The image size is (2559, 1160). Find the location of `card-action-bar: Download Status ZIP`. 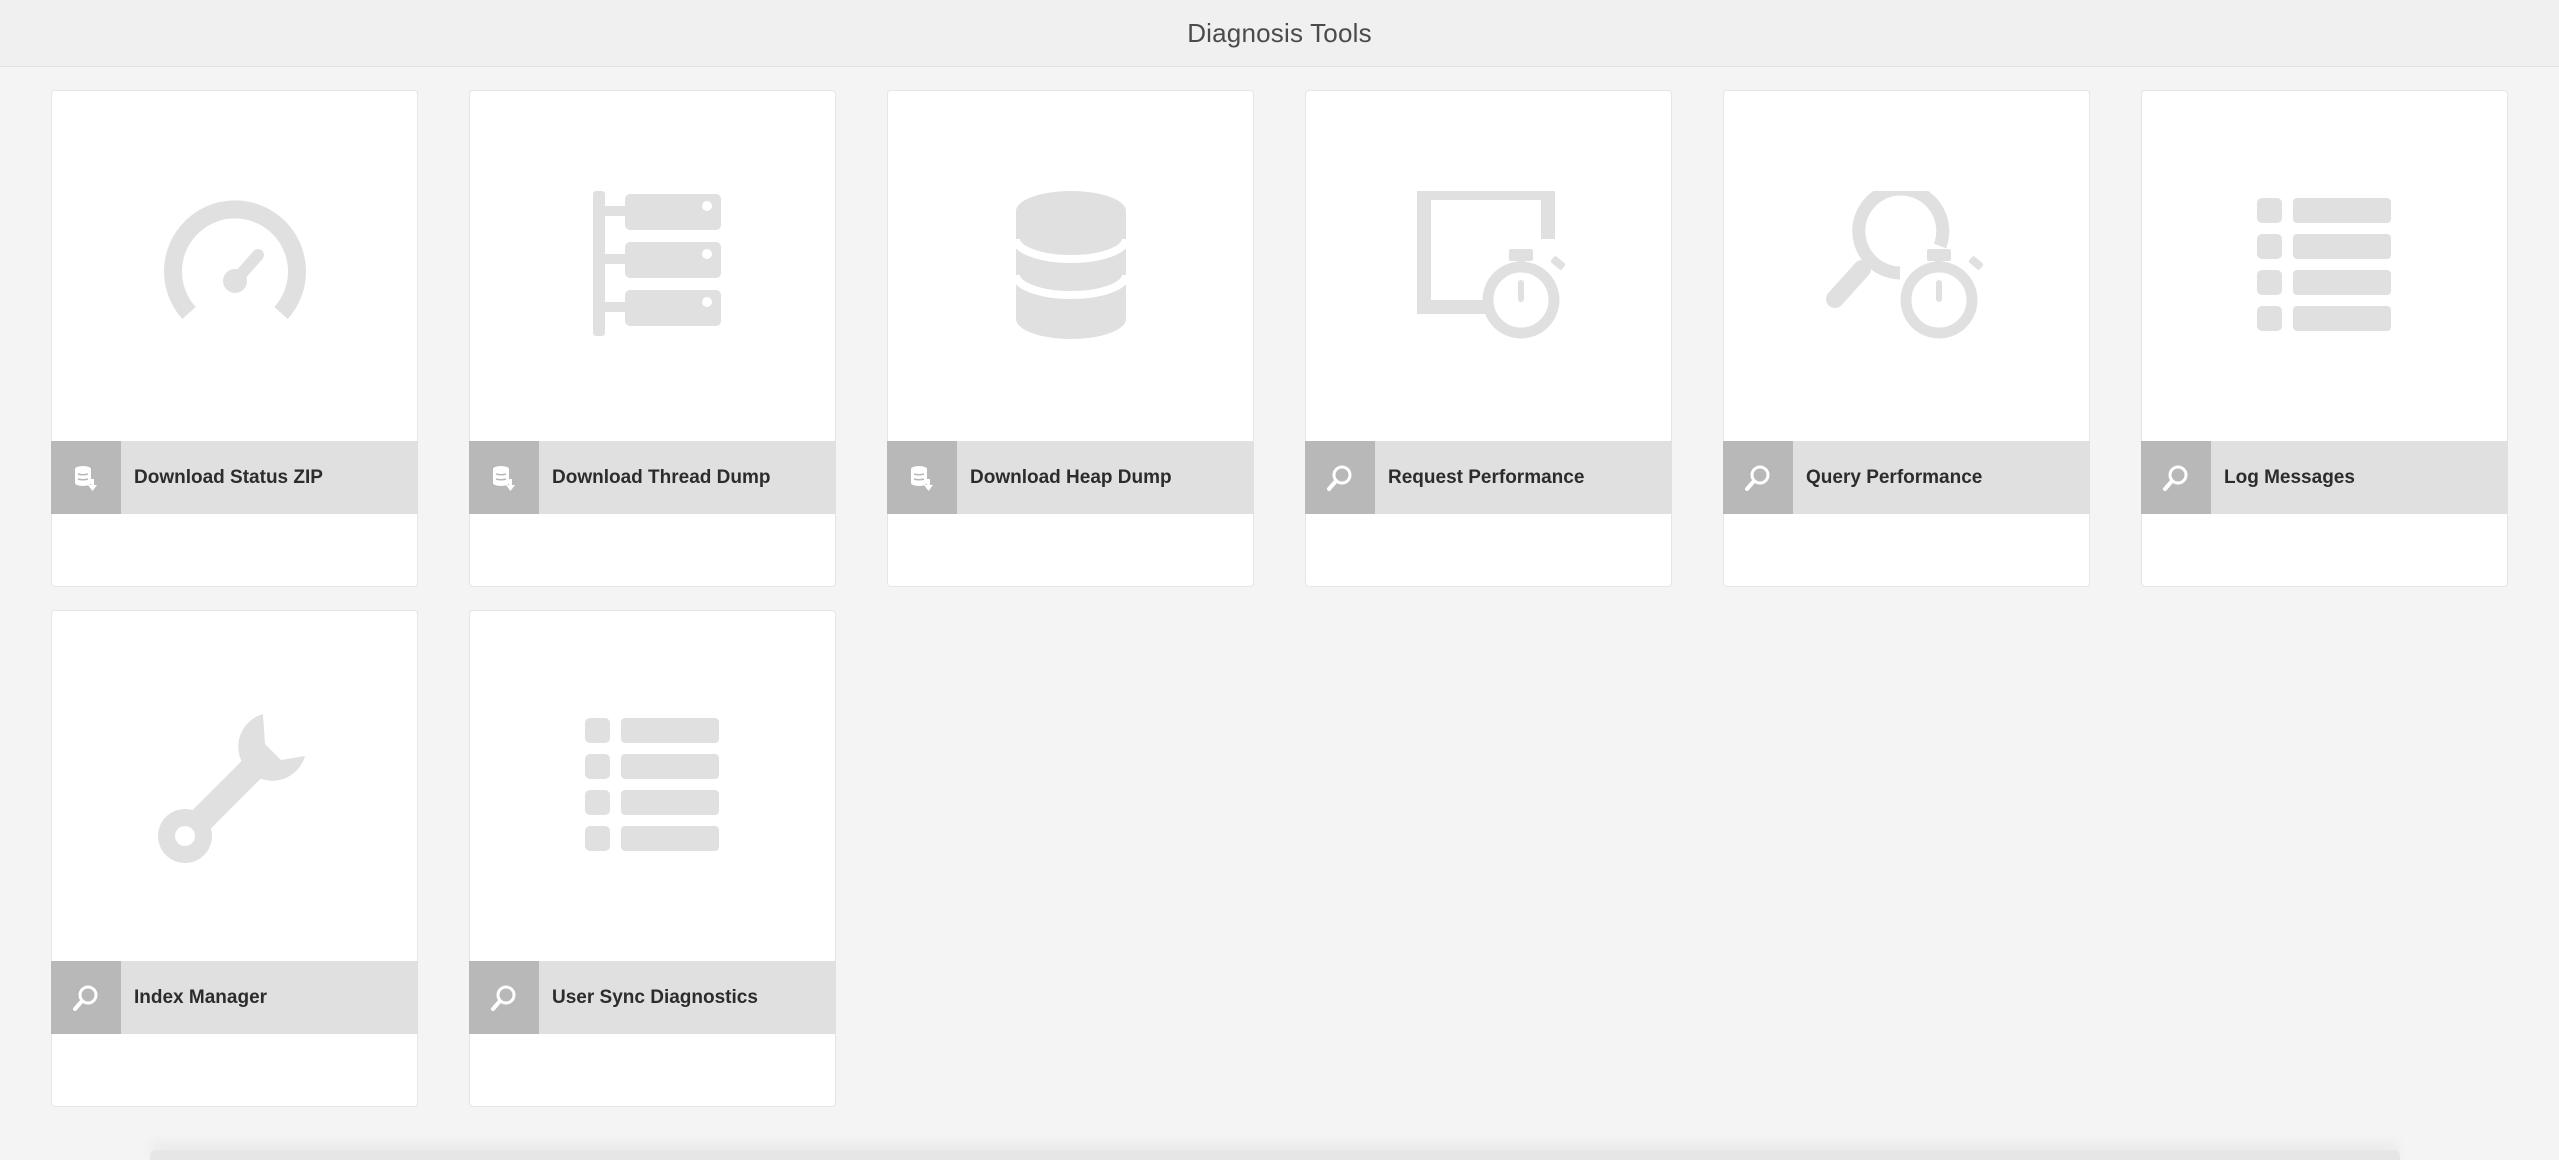

card-action-bar: Download Status ZIP is located at coordinates (234, 477).